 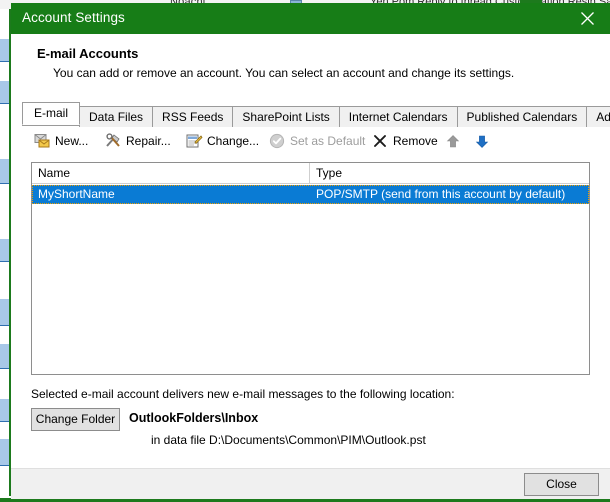 I want to click on new-mail-icon, so click(x=42, y=141).